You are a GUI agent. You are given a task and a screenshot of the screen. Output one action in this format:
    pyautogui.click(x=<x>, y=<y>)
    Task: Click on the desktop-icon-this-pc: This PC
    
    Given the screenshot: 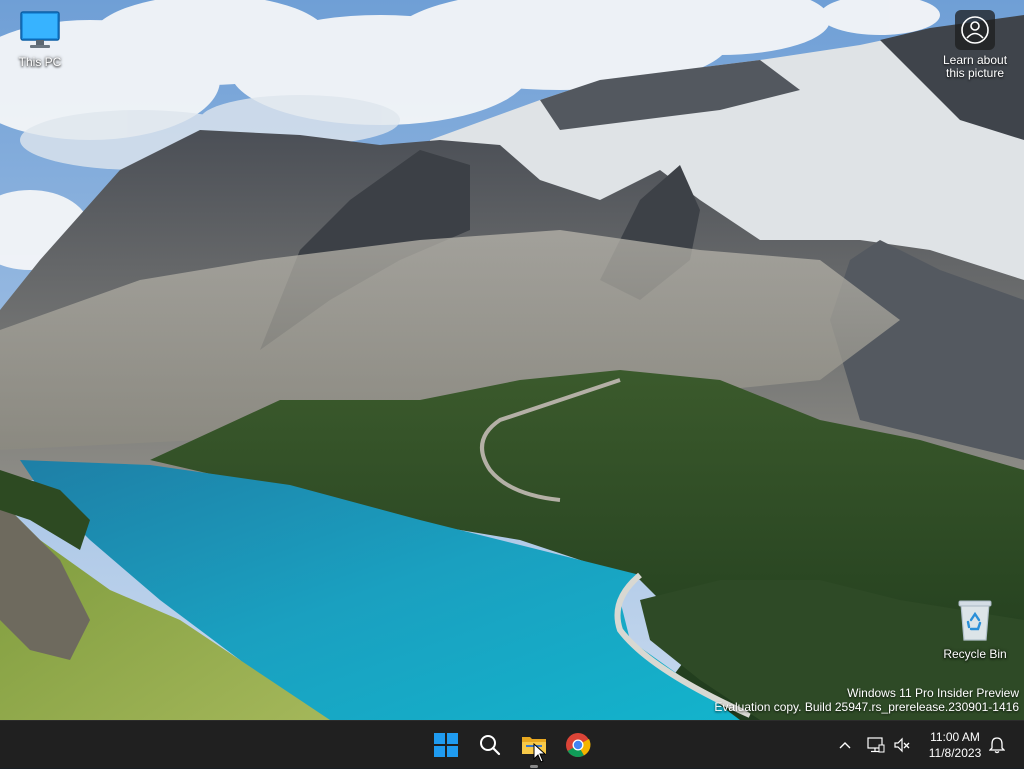 What is the action you would take?
    pyautogui.click(x=40, y=39)
    